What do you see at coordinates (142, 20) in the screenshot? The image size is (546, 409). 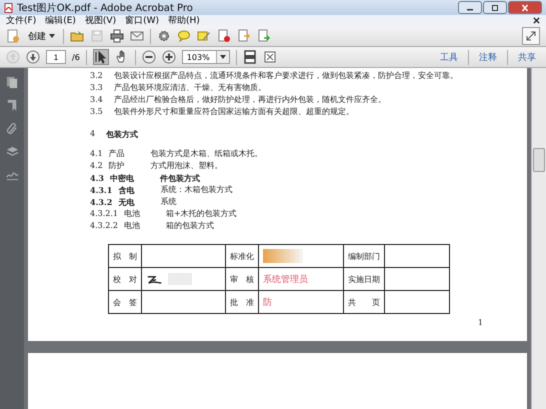 I see `menu-item: 窗口(W)` at bounding box center [142, 20].